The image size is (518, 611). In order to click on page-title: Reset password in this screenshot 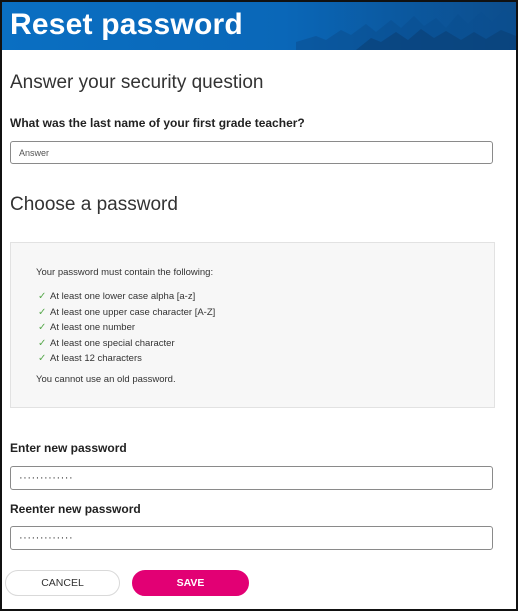, I will do `click(126, 24)`.